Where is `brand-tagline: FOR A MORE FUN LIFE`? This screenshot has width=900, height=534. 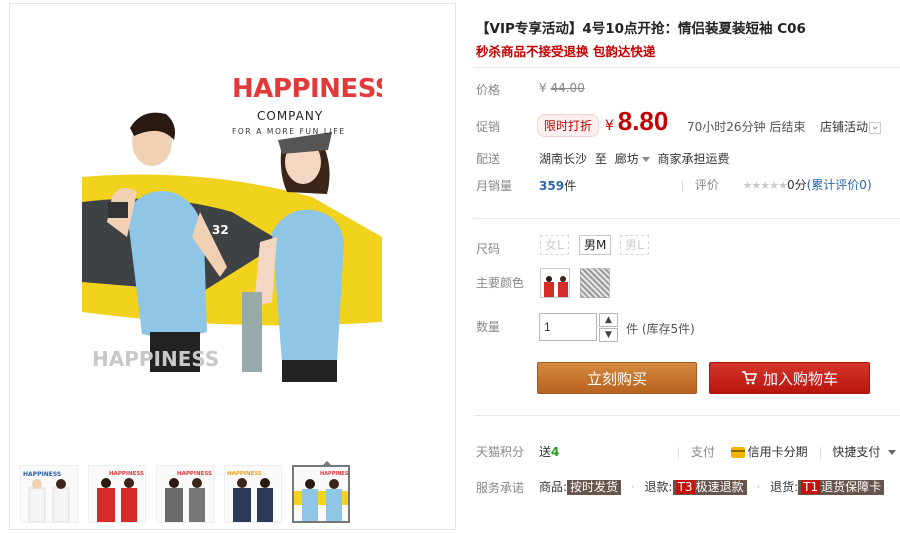 brand-tagline: FOR A MORE FUN LIFE is located at coordinates (289, 131).